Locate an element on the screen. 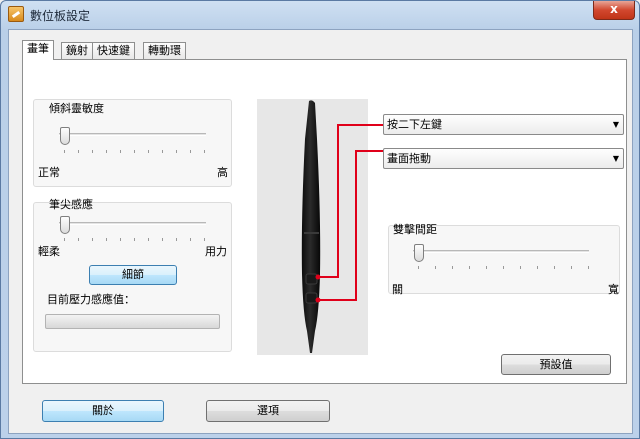 The width and height of the screenshot is (640, 439). upper-button-dot is located at coordinates (318, 277).